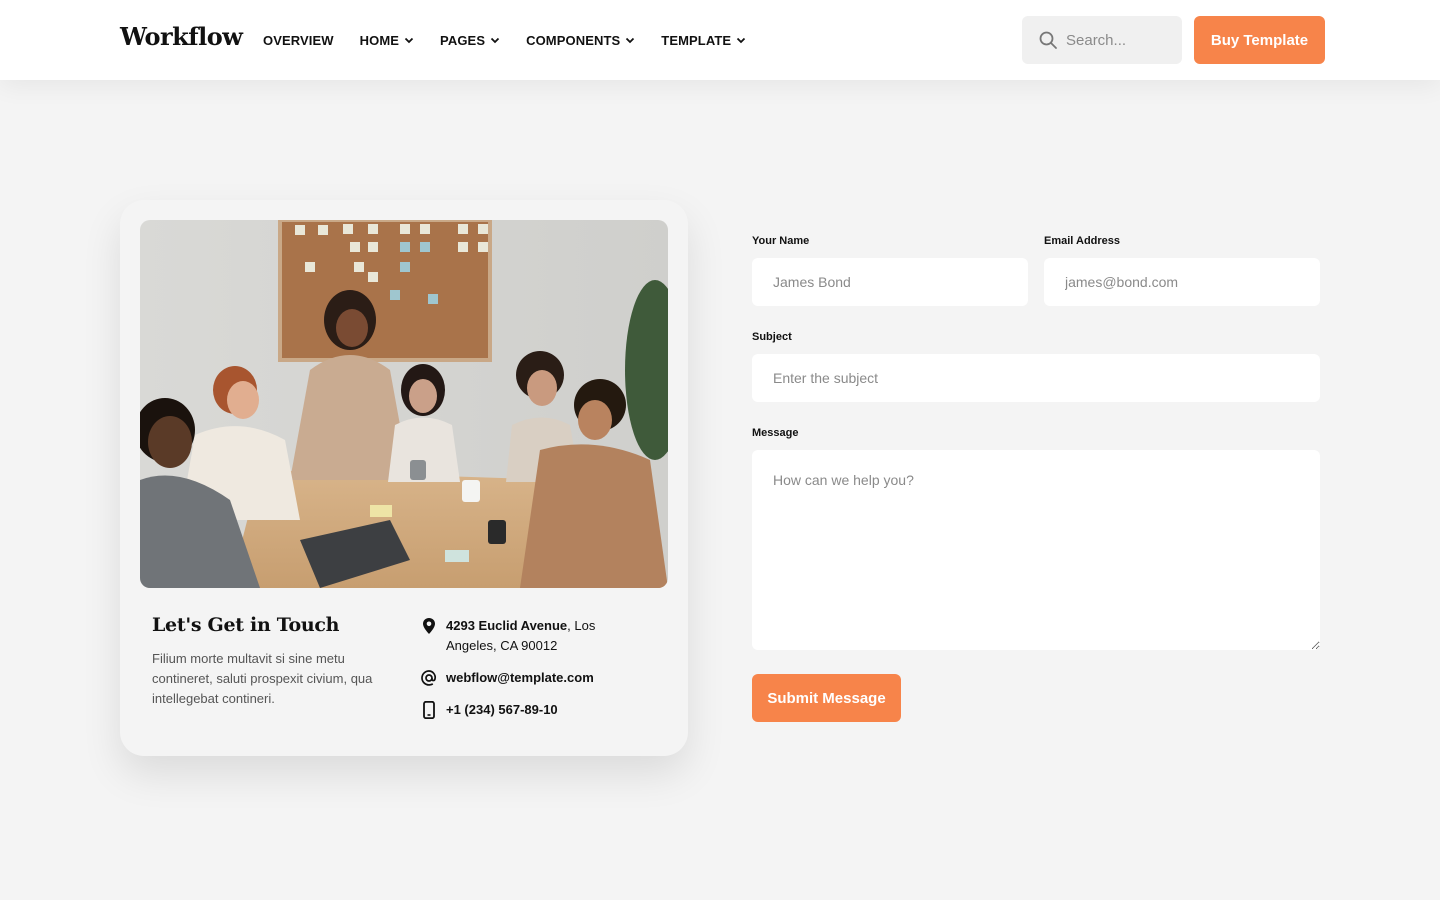 The image size is (1440, 900). I want to click on nav-overview: OVERVIEW, so click(298, 40).